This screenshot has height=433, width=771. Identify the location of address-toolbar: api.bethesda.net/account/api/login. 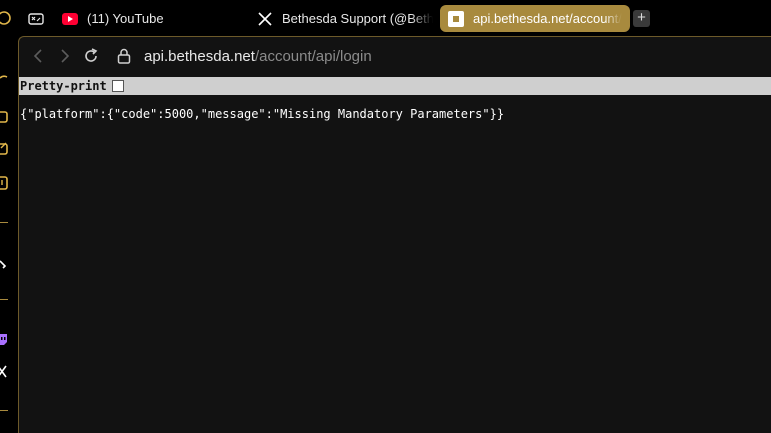
(395, 56).